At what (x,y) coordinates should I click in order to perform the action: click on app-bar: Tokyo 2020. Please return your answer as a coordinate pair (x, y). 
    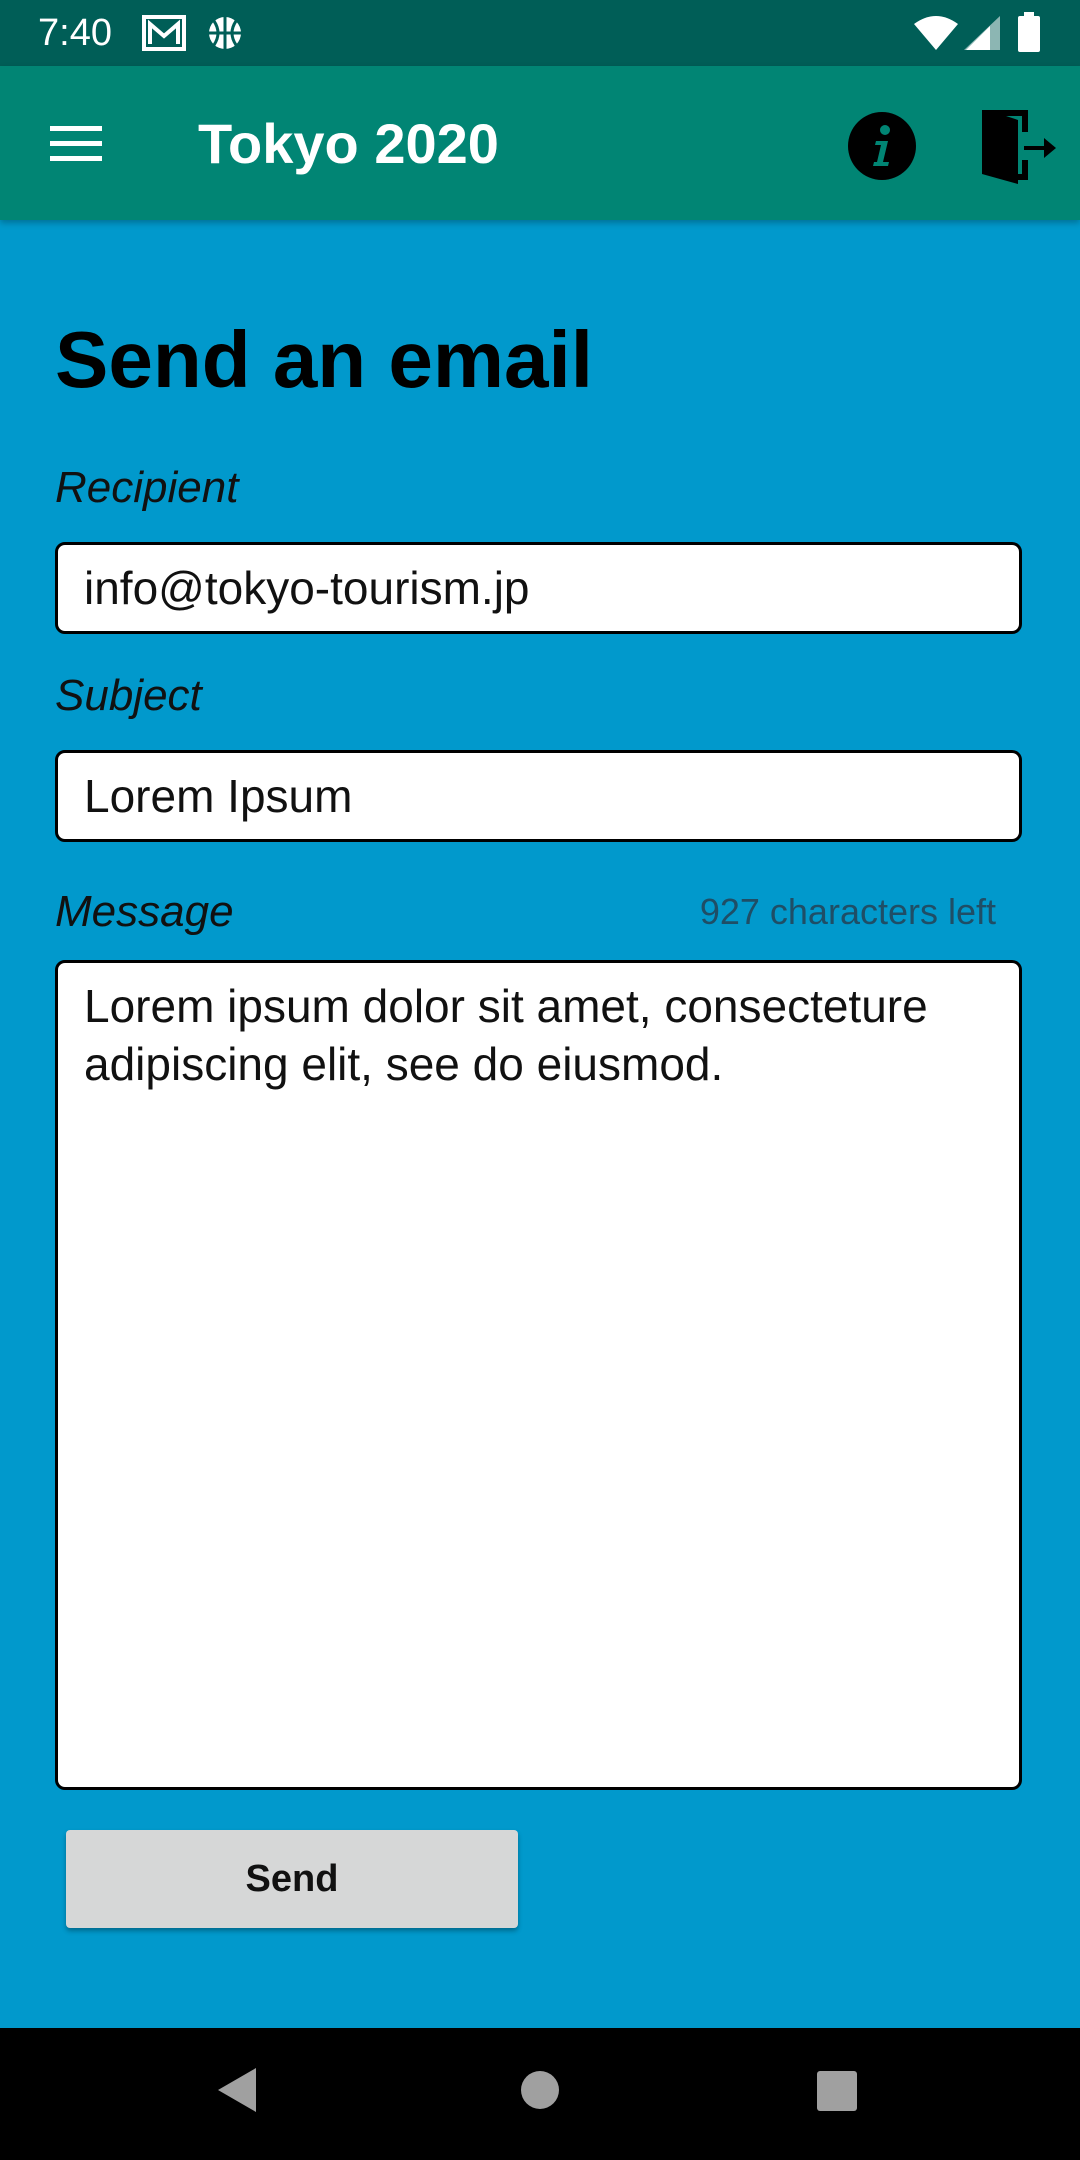
    Looking at the image, I should click on (540, 143).